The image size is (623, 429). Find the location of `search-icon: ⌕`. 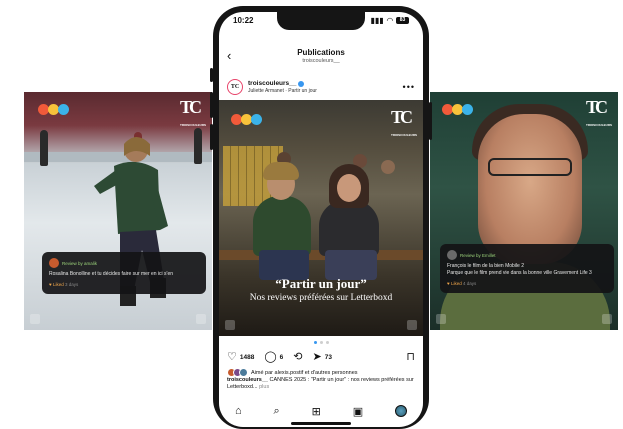

search-icon: ⌕ is located at coordinates (277, 411).